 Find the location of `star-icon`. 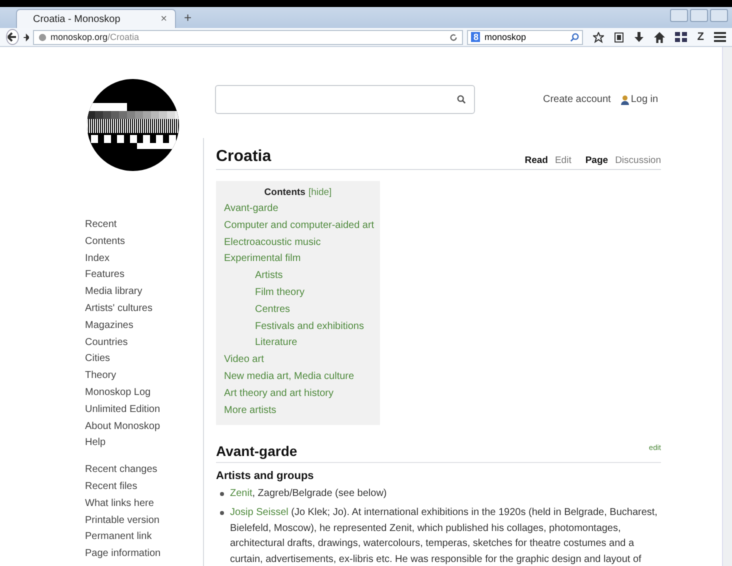

star-icon is located at coordinates (598, 37).